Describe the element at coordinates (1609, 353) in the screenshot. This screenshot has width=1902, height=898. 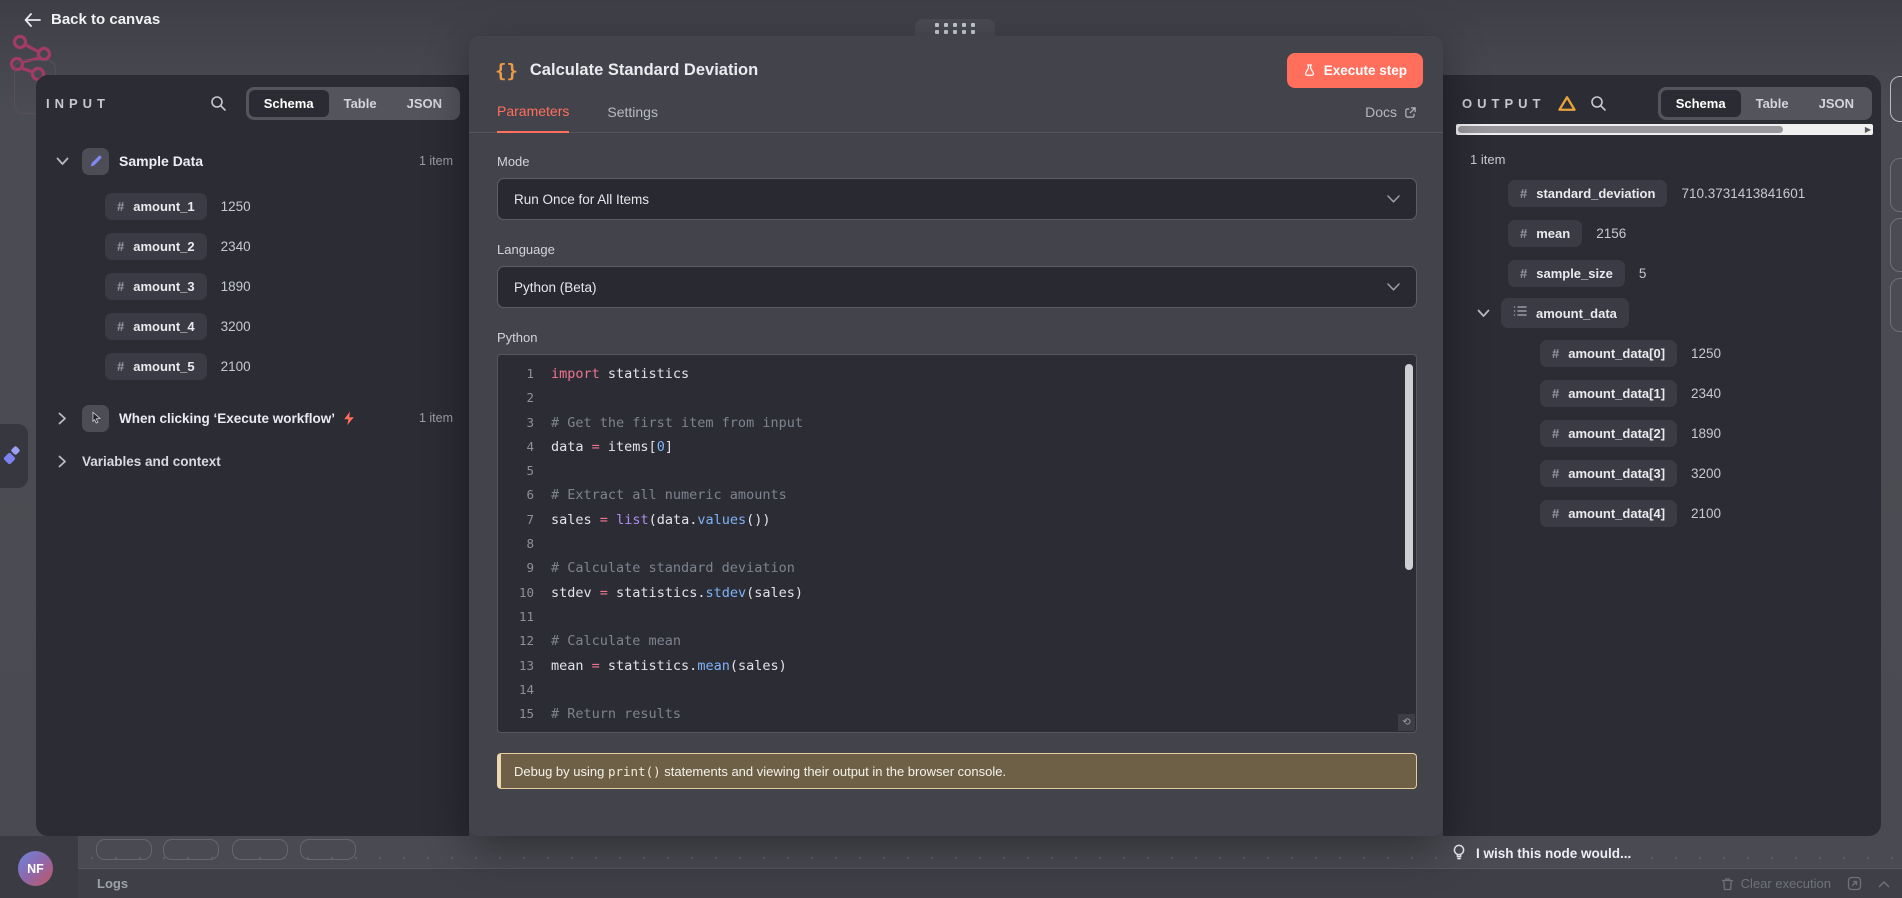
I see `output-field-pill: # amount_data[0]` at that location.